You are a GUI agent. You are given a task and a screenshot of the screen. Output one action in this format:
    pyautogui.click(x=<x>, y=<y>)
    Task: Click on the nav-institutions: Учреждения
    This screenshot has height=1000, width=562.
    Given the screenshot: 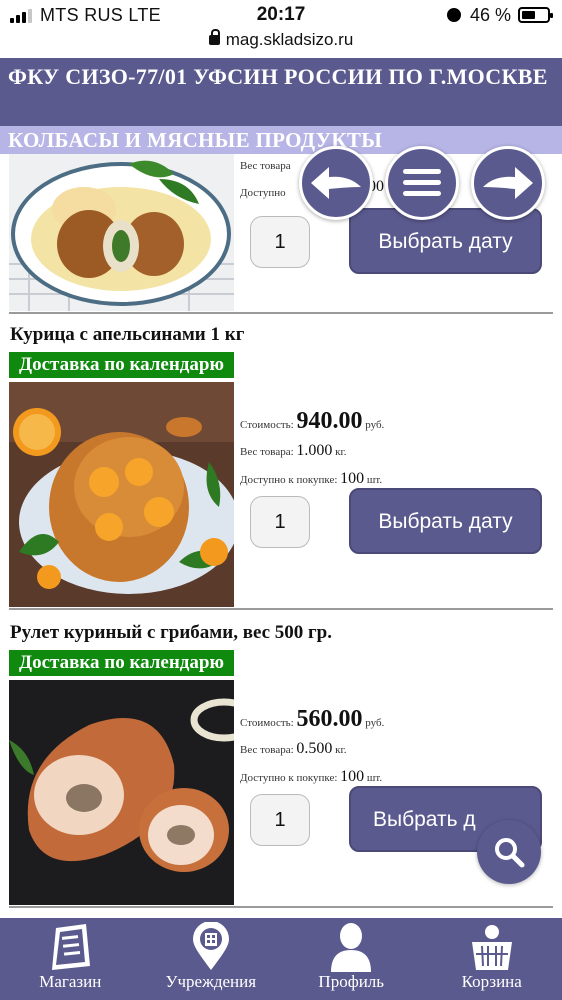 What is the action you would take?
    pyautogui.click(x=211, y=959)
    